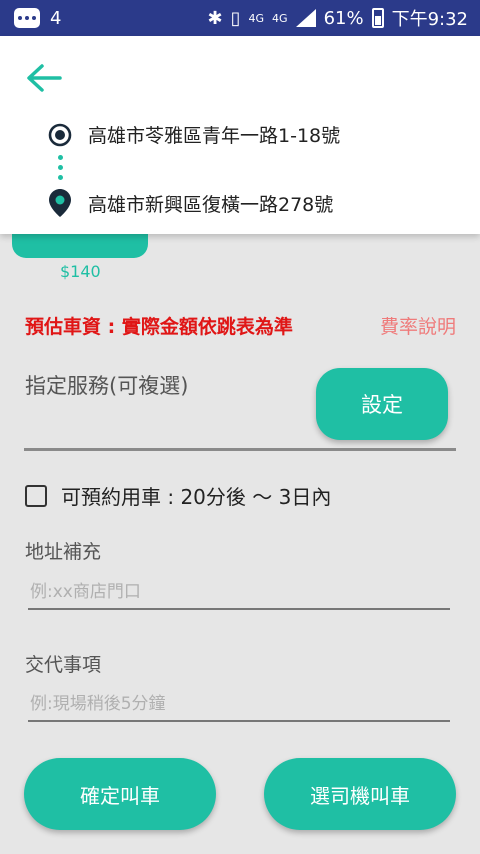 The height and width of the screenshot is (854, 480). Describe the element at coordinates (107, 386) in the screenshot. I see `service-label: 指定服務(可複選)` at that location.